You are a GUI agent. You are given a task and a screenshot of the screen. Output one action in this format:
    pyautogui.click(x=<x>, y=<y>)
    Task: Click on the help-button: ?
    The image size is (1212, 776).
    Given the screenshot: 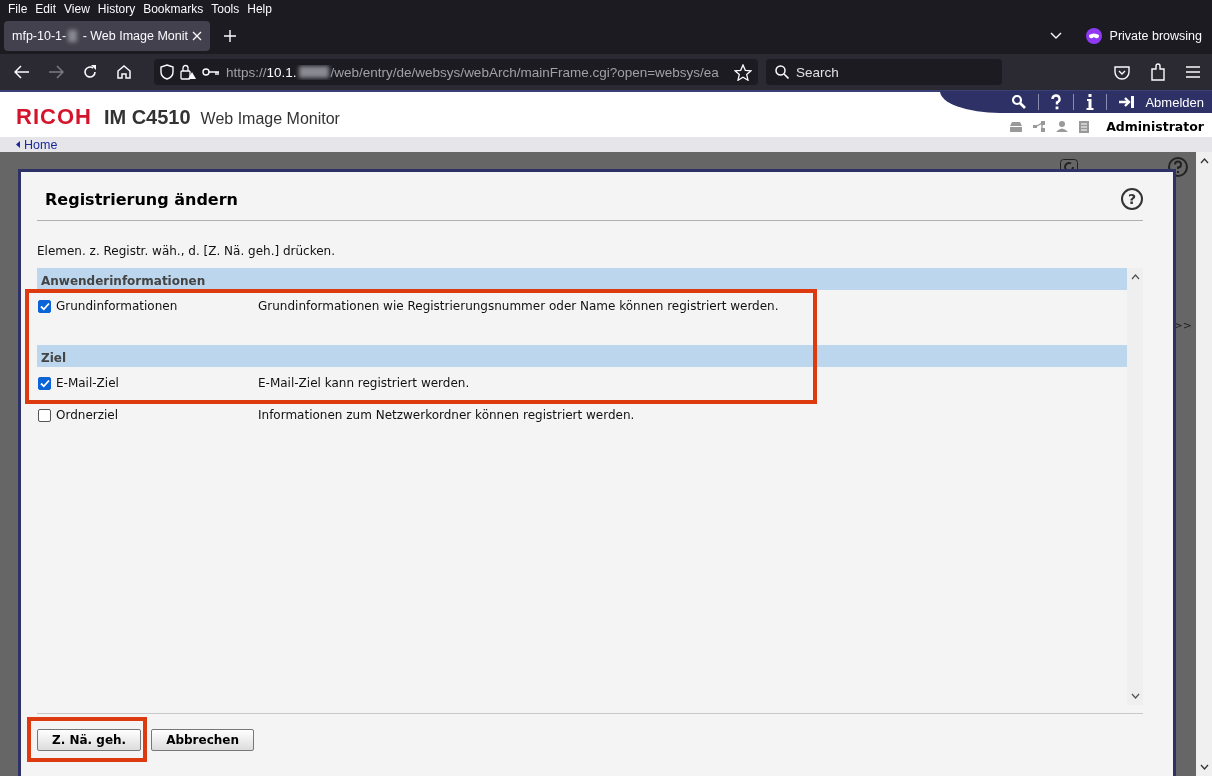 What is the action you would take?
    pyautogui.click(x=1132, y=199)
    